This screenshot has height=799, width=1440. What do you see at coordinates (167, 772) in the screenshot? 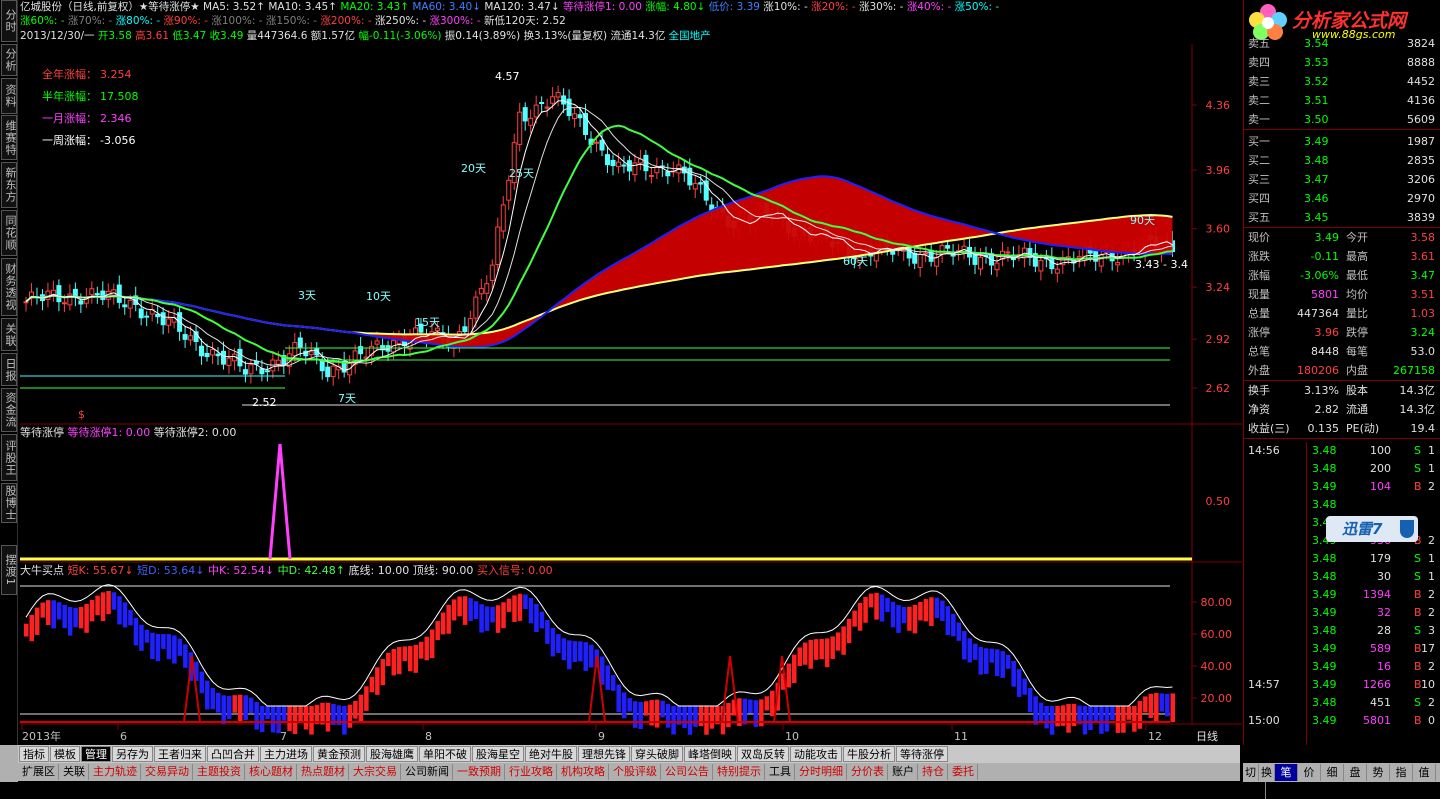
I see `extension-tab: 交易异动` at bounding box center [167, 772].